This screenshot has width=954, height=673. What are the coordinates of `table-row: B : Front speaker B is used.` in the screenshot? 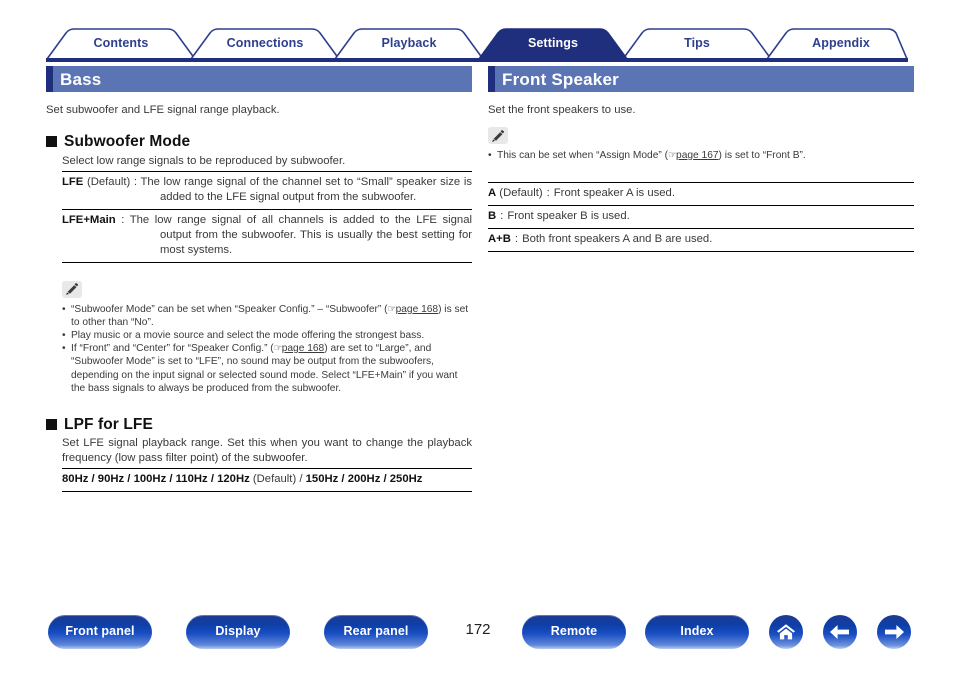 It's located at (701, 218).